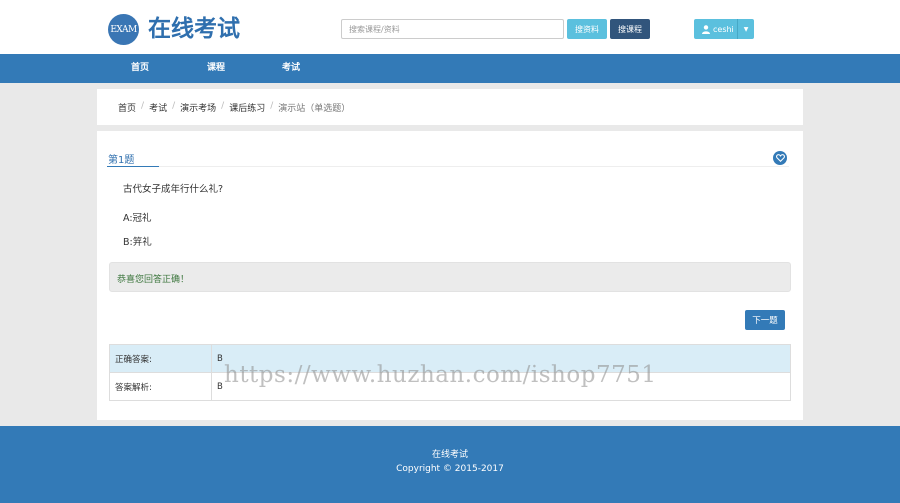 This screenshot has width=900, height=503. I want to click on user-menu-button: ceshi ▼, so click(724, 29).